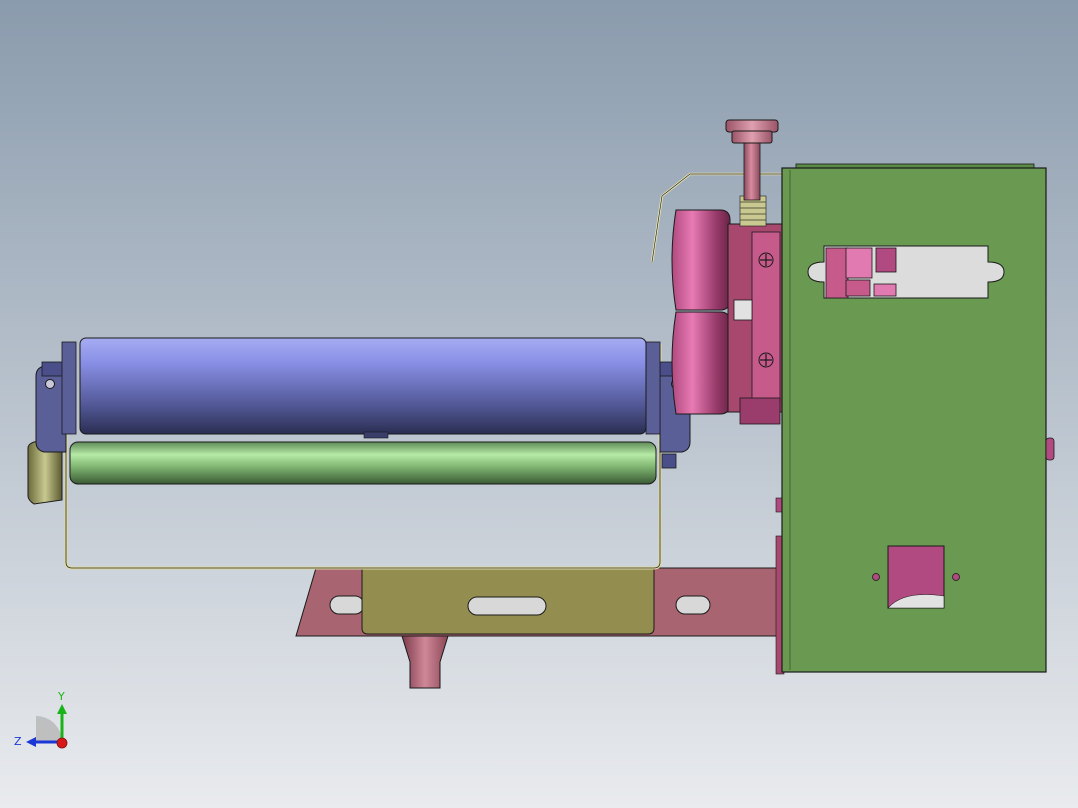  What do you see at coordinates (51, 407) in the screenshot?
I see `left-roller-bracket` at bounding box center [51, 407].